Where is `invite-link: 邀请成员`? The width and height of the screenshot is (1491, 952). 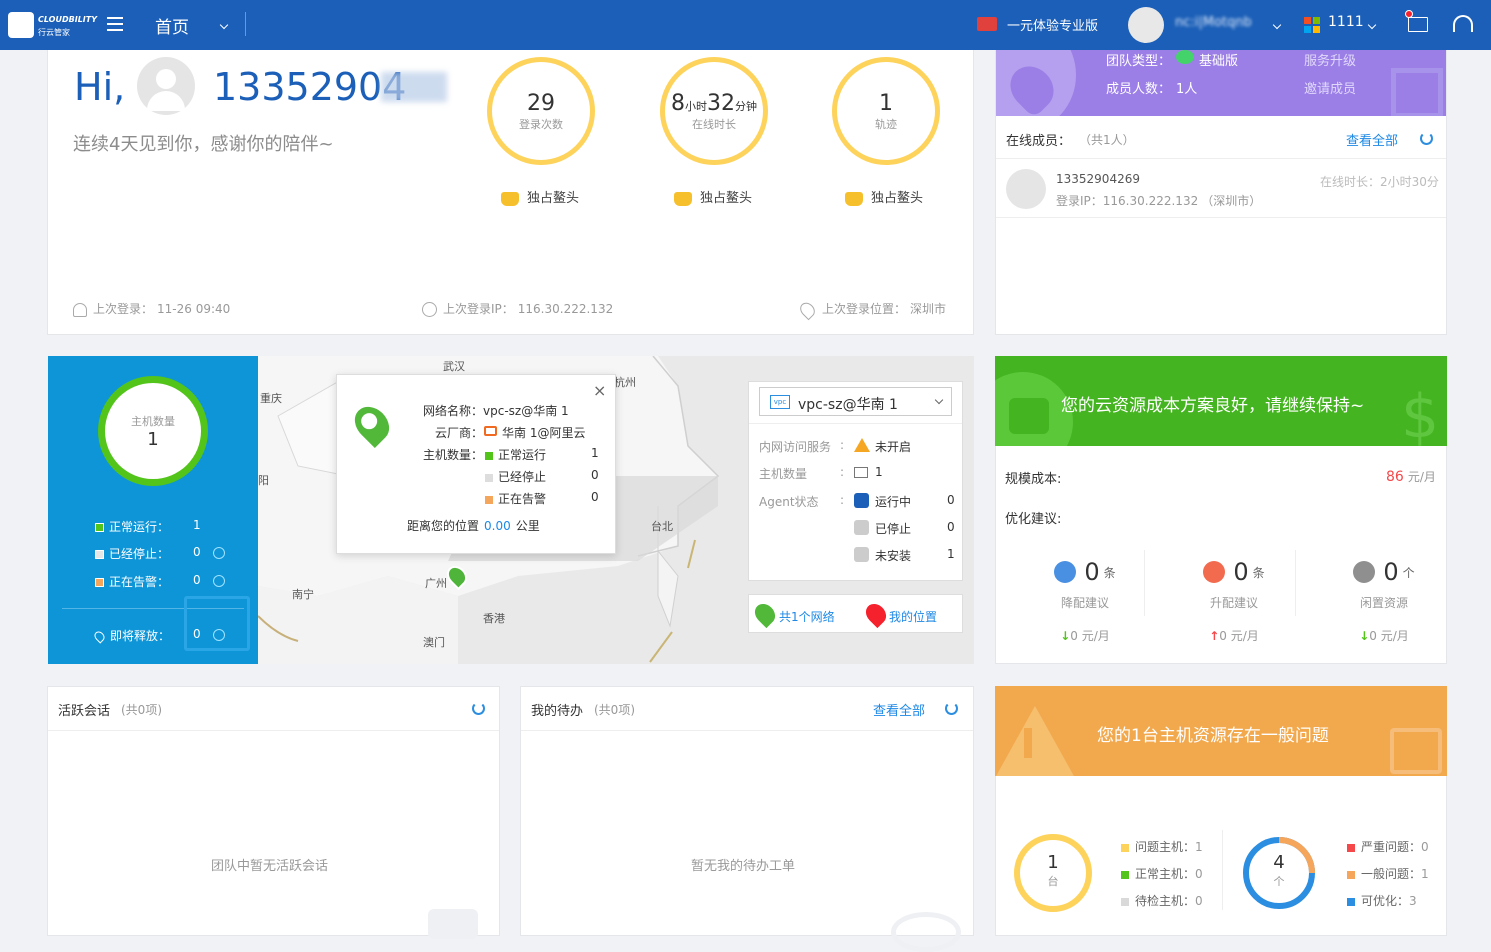 invite-link: 邀请成员 is located at coordinates (1330, 87).